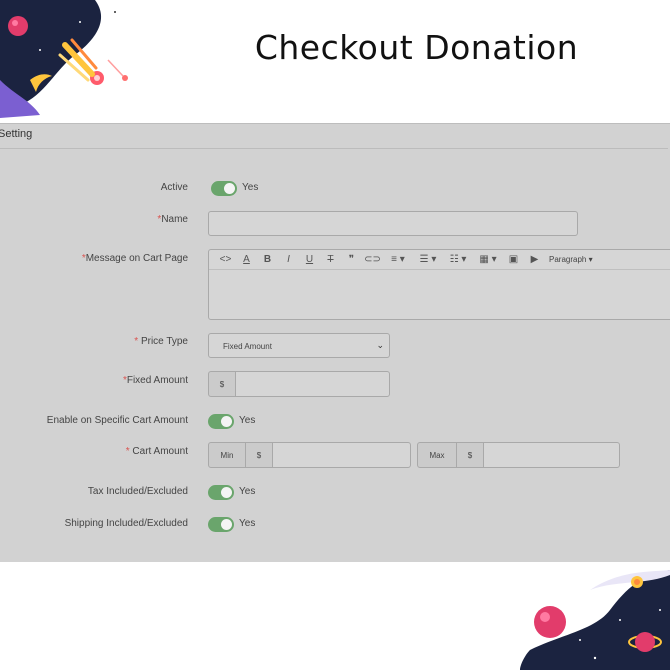 This screenshot has height=670, width=670. I want to click on cart-amount-label: * Cart Amount, so click(156, 451).